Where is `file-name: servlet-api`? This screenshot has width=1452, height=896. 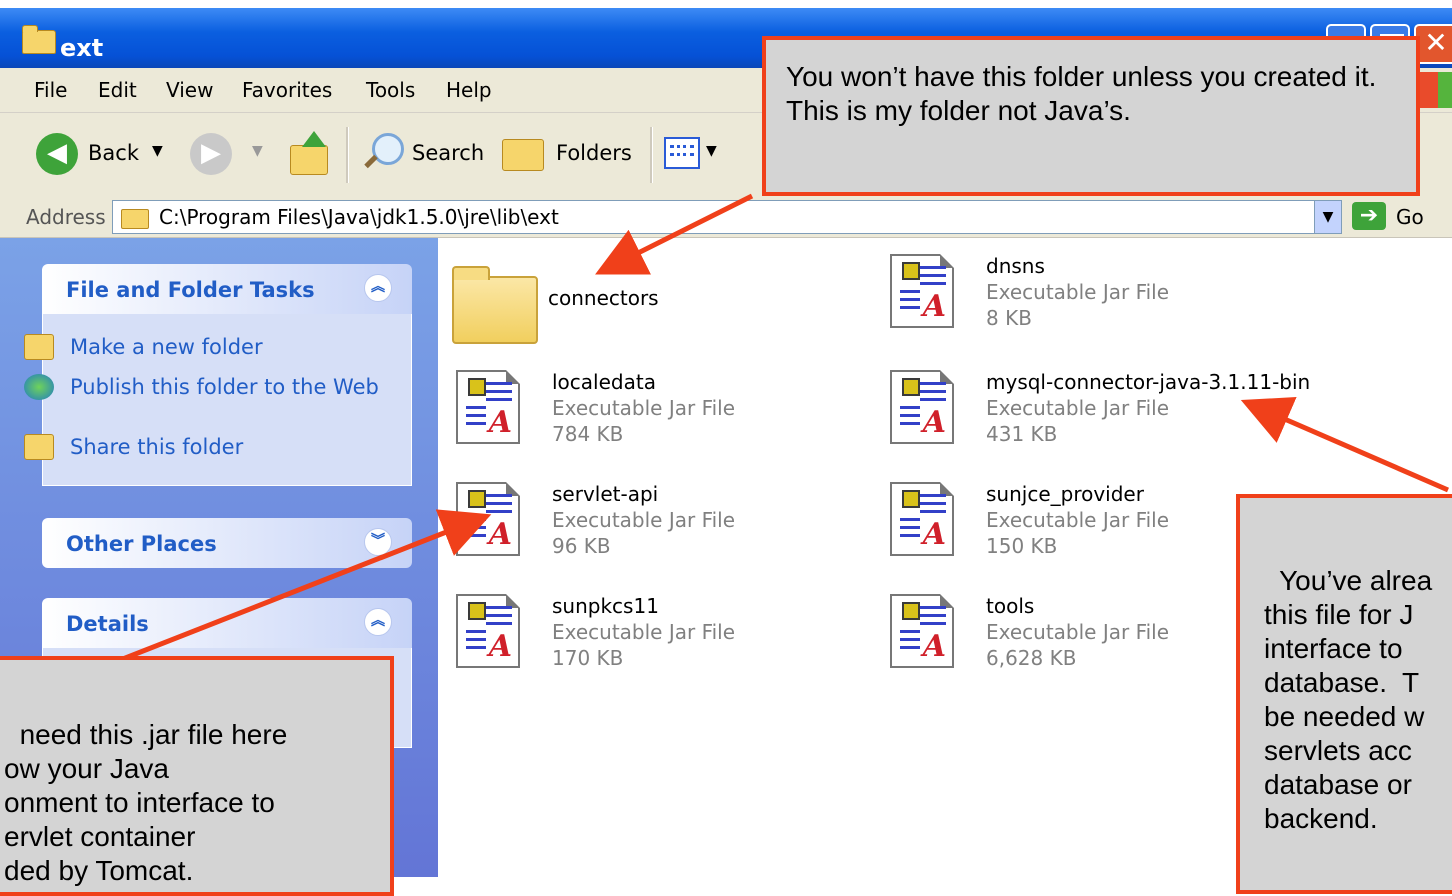
file-name: servlet-api is located at coordinates (605, 494).